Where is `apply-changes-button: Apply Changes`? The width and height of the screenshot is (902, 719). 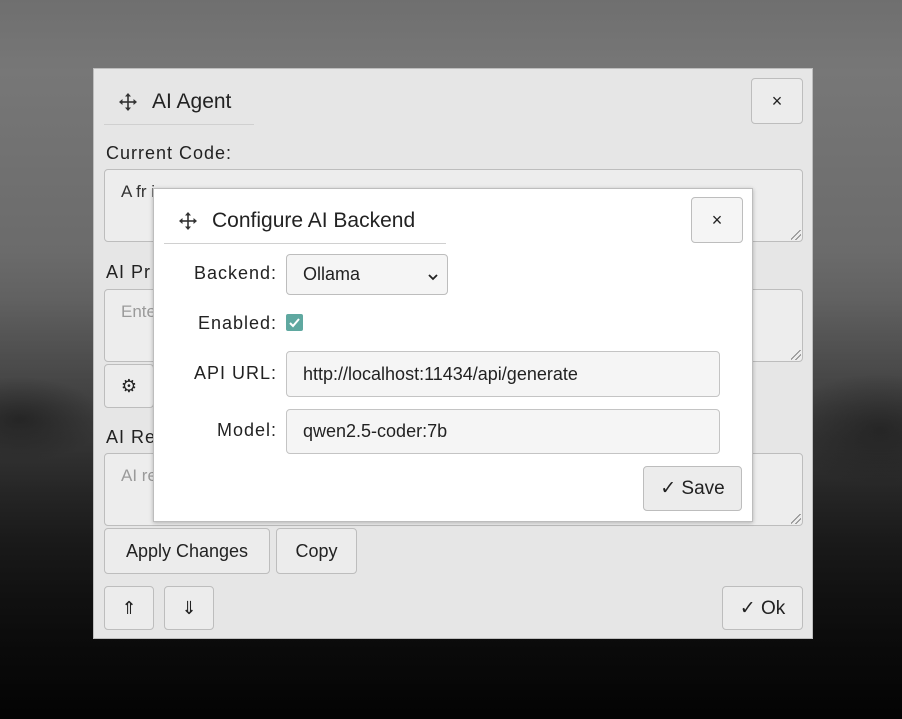
apply-changes-button: Apply Changes is located at coordinates (187, 551).